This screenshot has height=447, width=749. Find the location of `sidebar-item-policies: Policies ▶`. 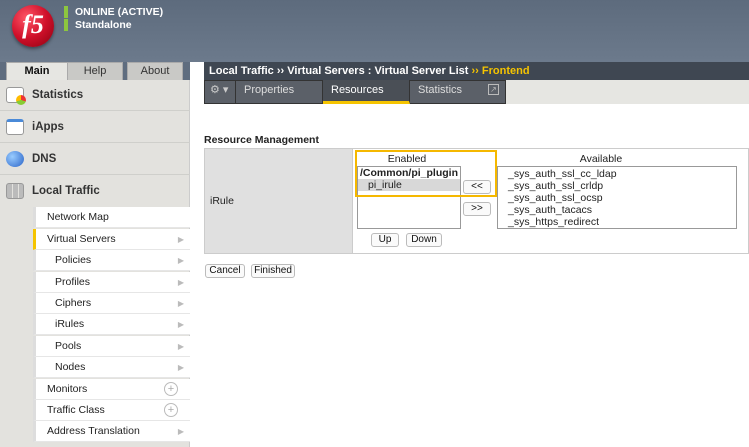

sidebar-item-policies: Policies ▶ is located at coordinates (111, 260).